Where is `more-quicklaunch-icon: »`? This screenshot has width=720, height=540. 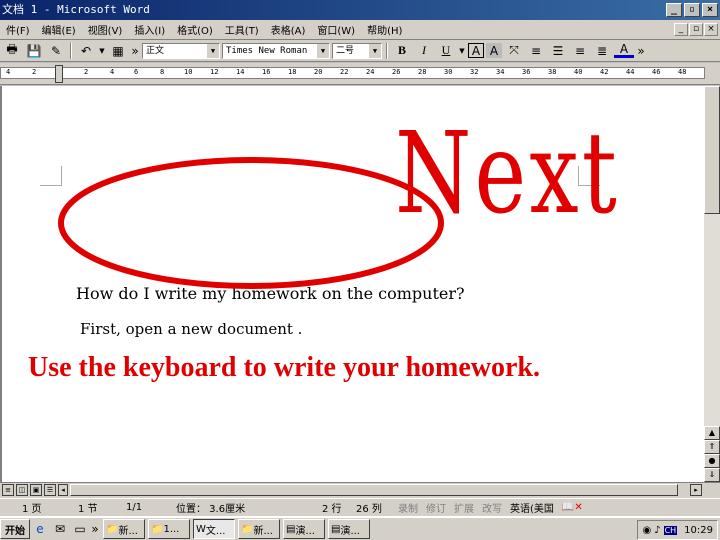 more-quicklaunch-icon: » is located at coordinates (95, 529).